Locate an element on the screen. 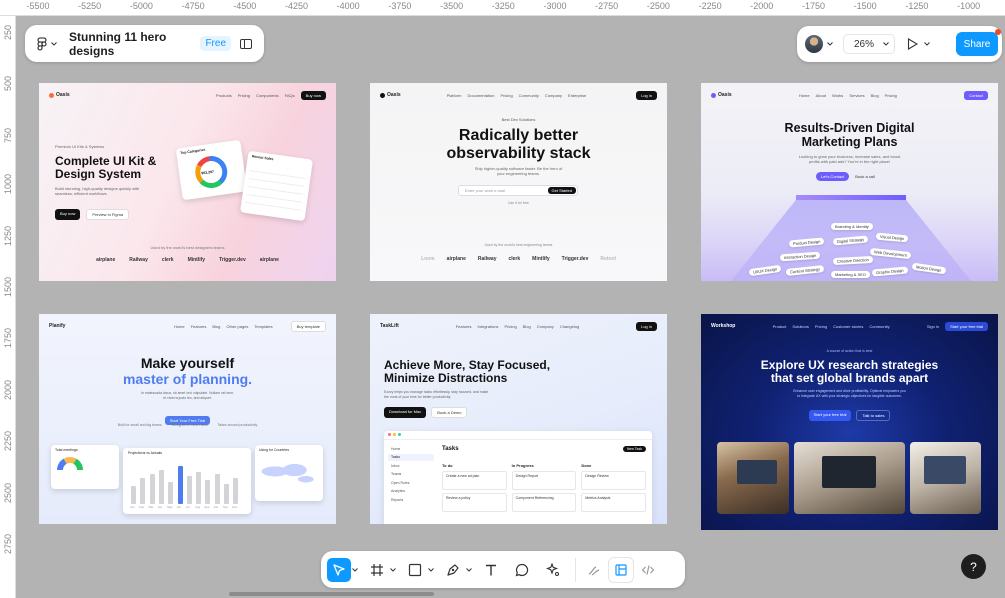  ruler-label: -5000 is located at coordinates (141, 6).